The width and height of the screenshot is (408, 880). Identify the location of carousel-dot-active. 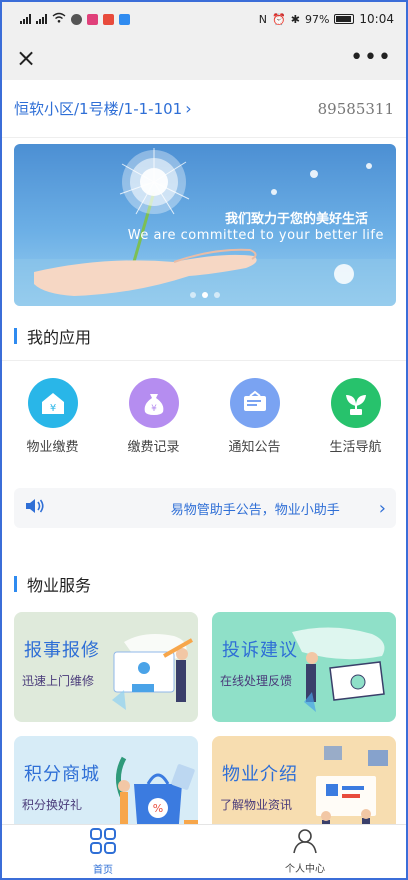
(205, 295).